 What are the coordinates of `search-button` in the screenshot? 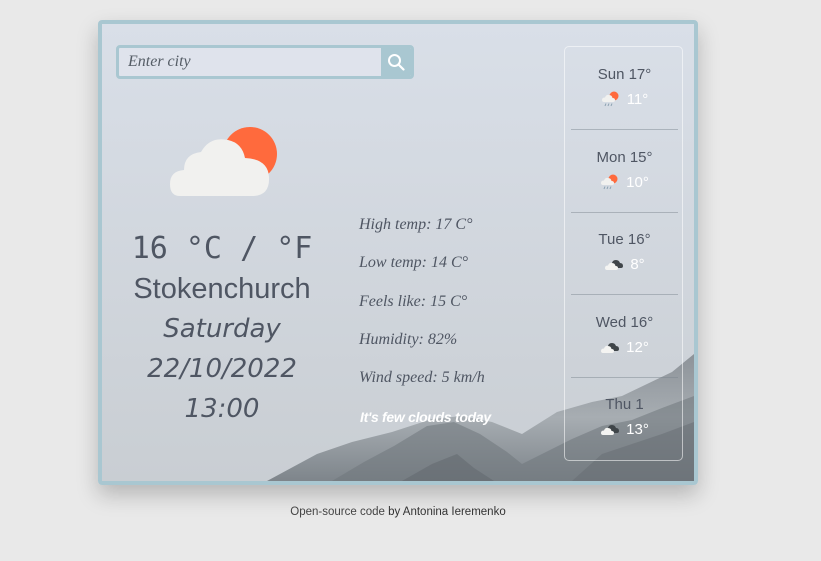 It's located at (396, 62).